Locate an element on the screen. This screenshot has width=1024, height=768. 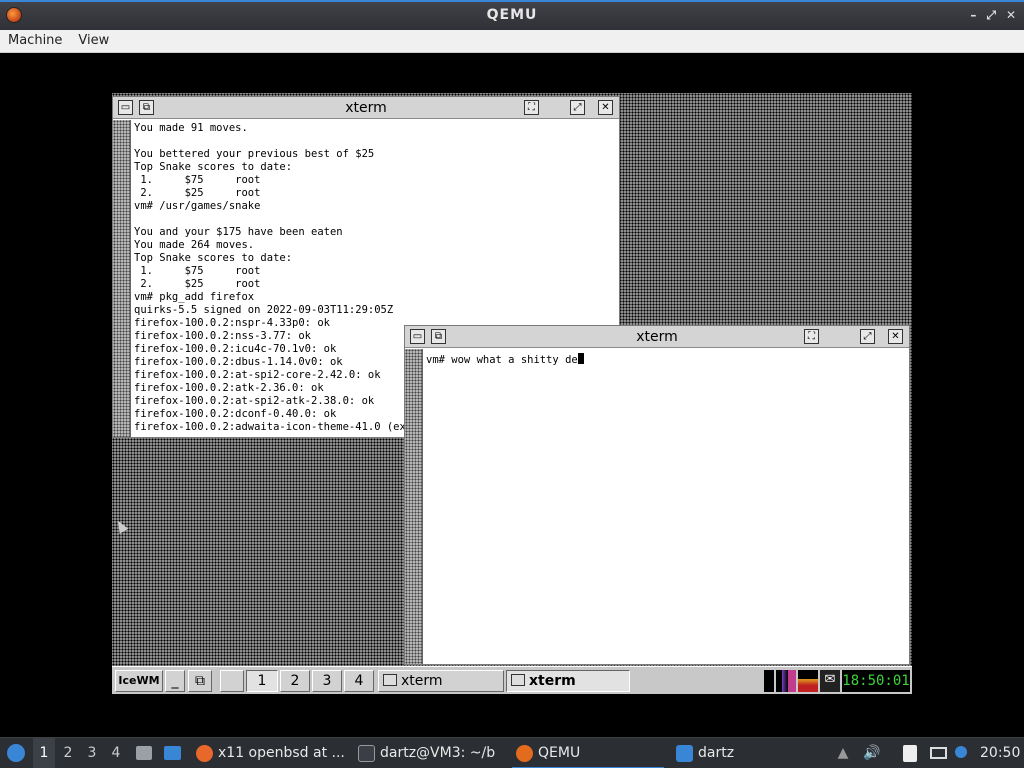
terminal-line: You and your $175 have been eaten is located at coordinates (238, 232).